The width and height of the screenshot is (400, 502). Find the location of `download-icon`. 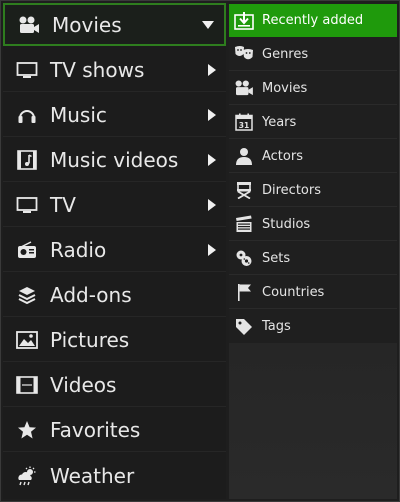

download-icon is located at coordinates (244, 21).